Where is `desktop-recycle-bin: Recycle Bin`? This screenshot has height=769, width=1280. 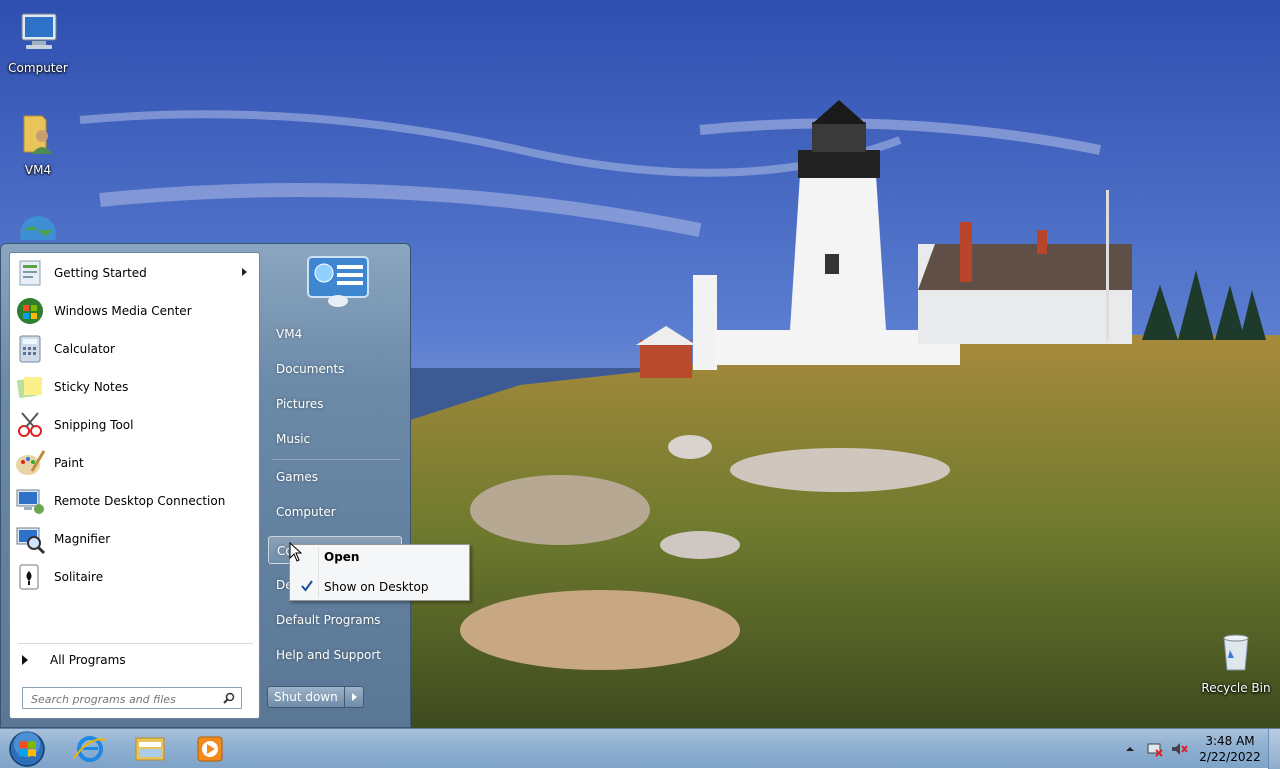 desktop-recycle-bin: Recycle Bin is located at coordinates (1236, 661).